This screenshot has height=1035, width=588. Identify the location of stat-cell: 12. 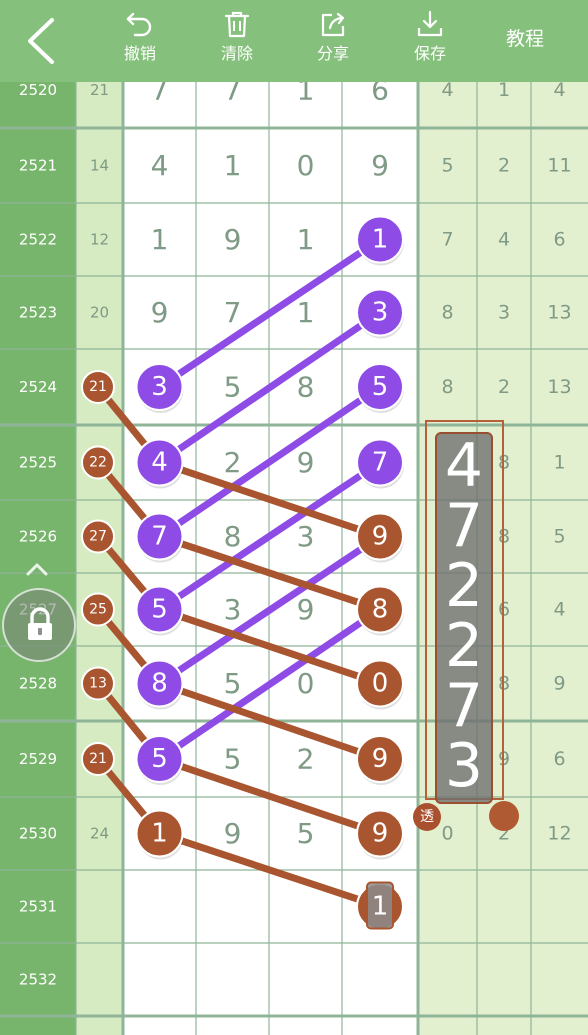
(559, 834).